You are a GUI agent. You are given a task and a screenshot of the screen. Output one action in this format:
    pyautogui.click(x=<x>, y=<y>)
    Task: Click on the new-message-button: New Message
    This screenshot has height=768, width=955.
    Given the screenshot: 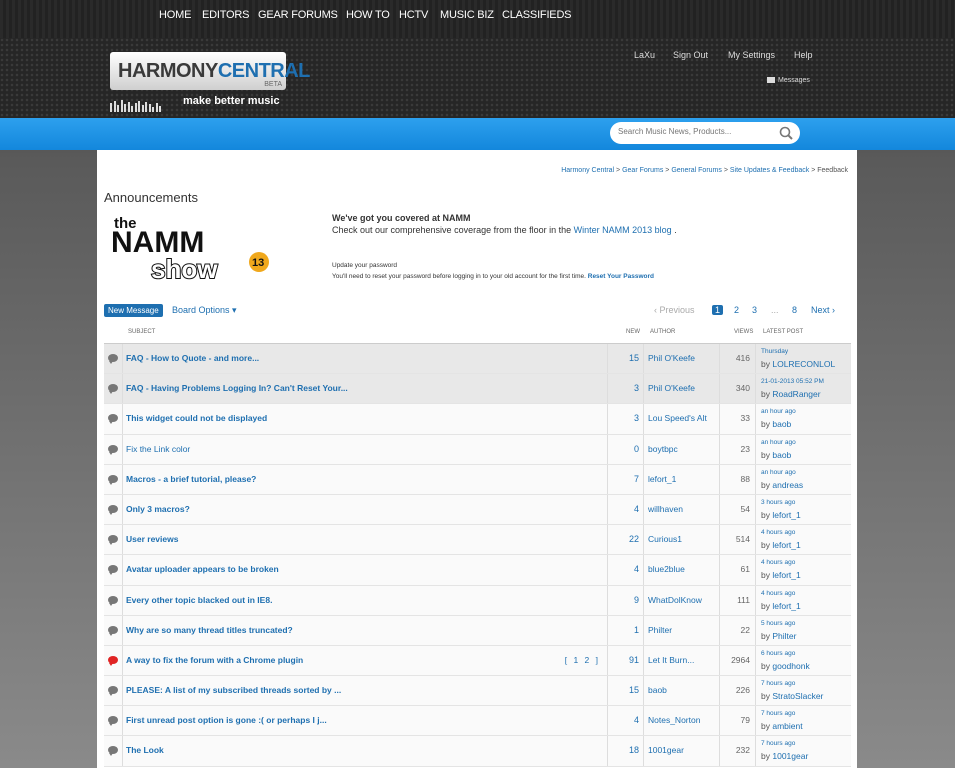 What is the action you would take?
    pyautogui.click(x=133, y=310)
    